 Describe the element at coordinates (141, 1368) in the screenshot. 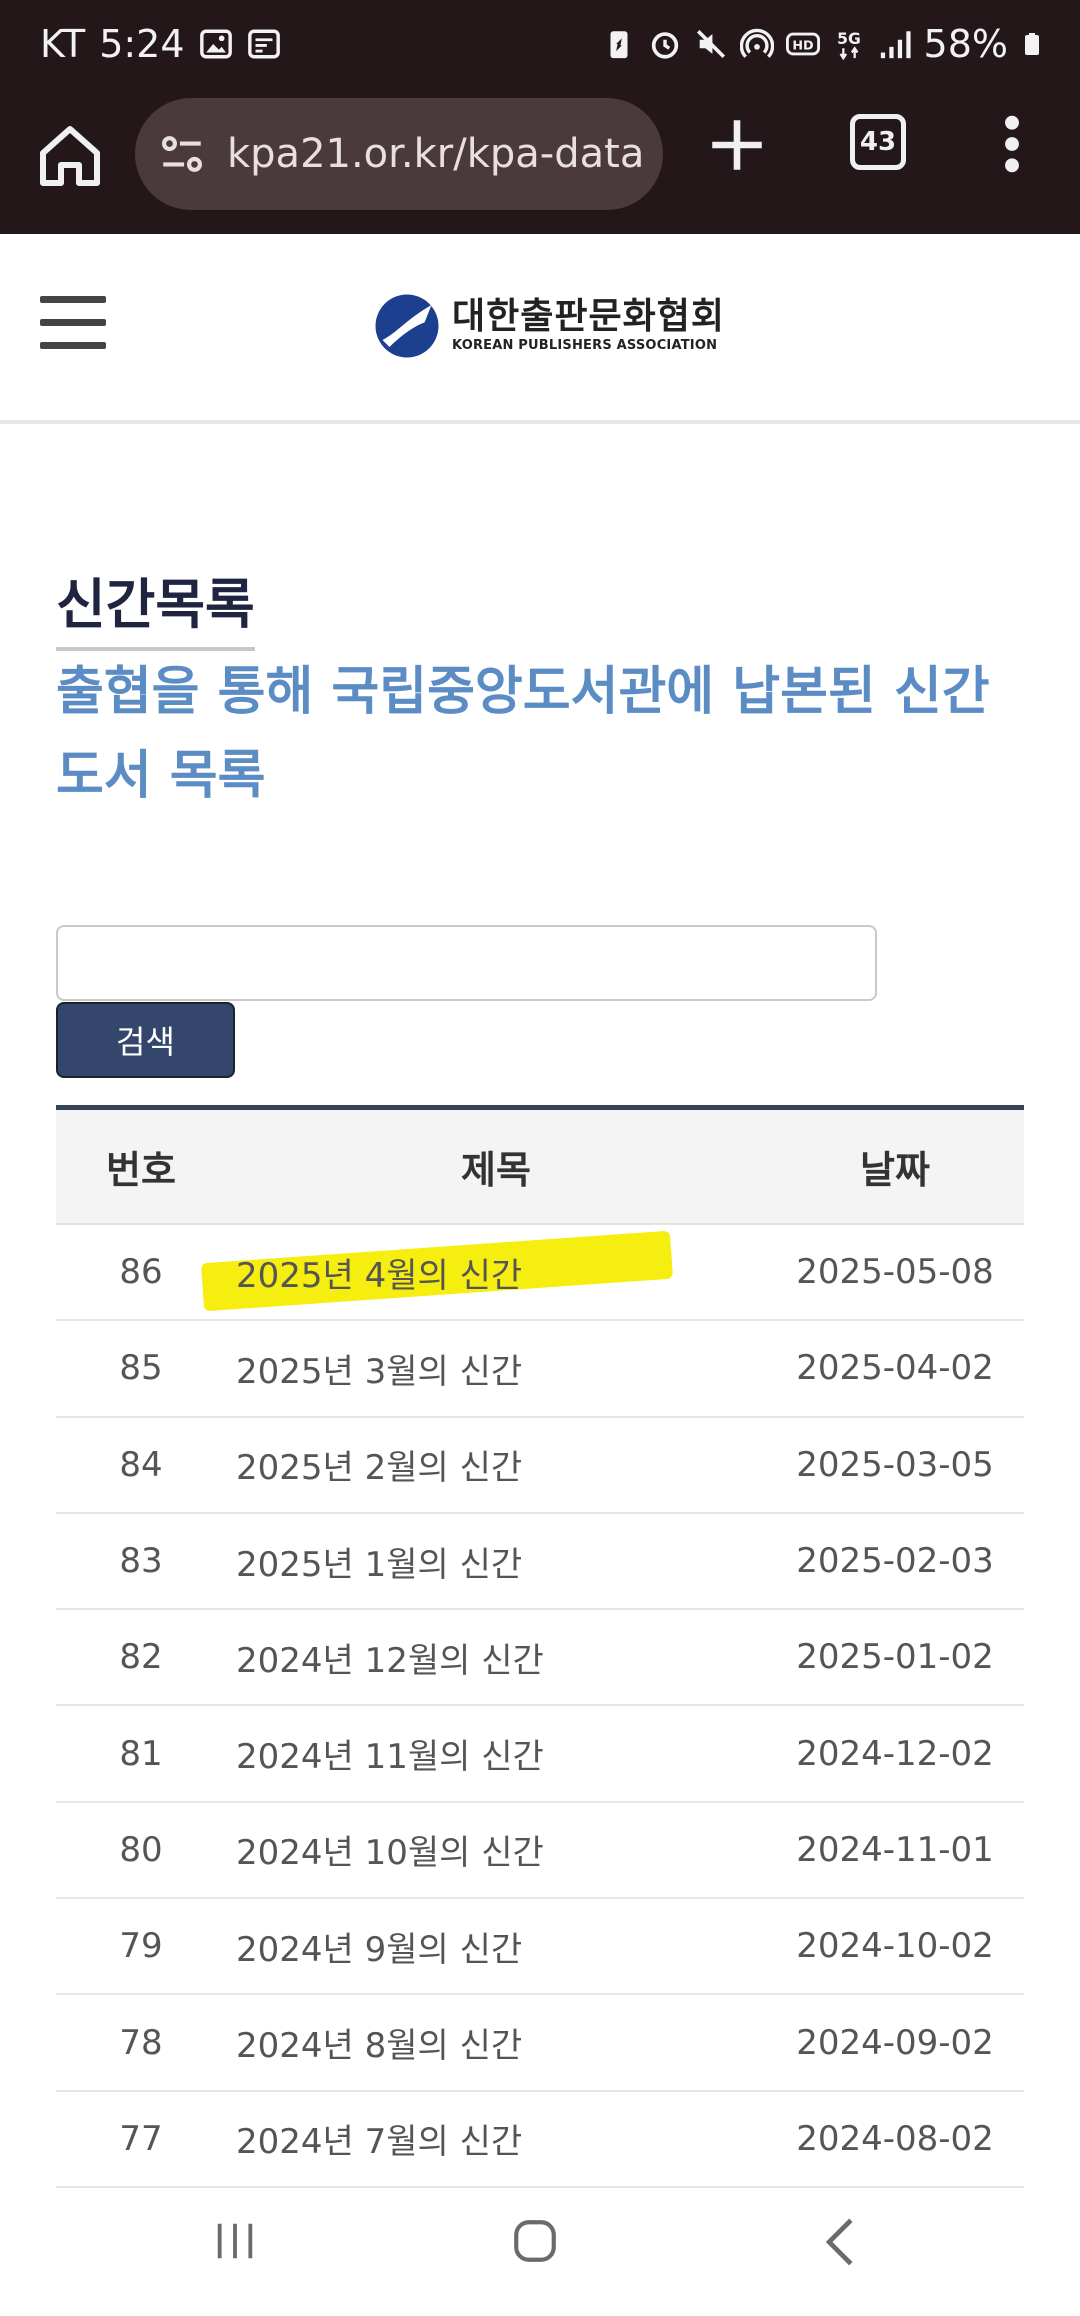

I see `row-number: 85` at that location.